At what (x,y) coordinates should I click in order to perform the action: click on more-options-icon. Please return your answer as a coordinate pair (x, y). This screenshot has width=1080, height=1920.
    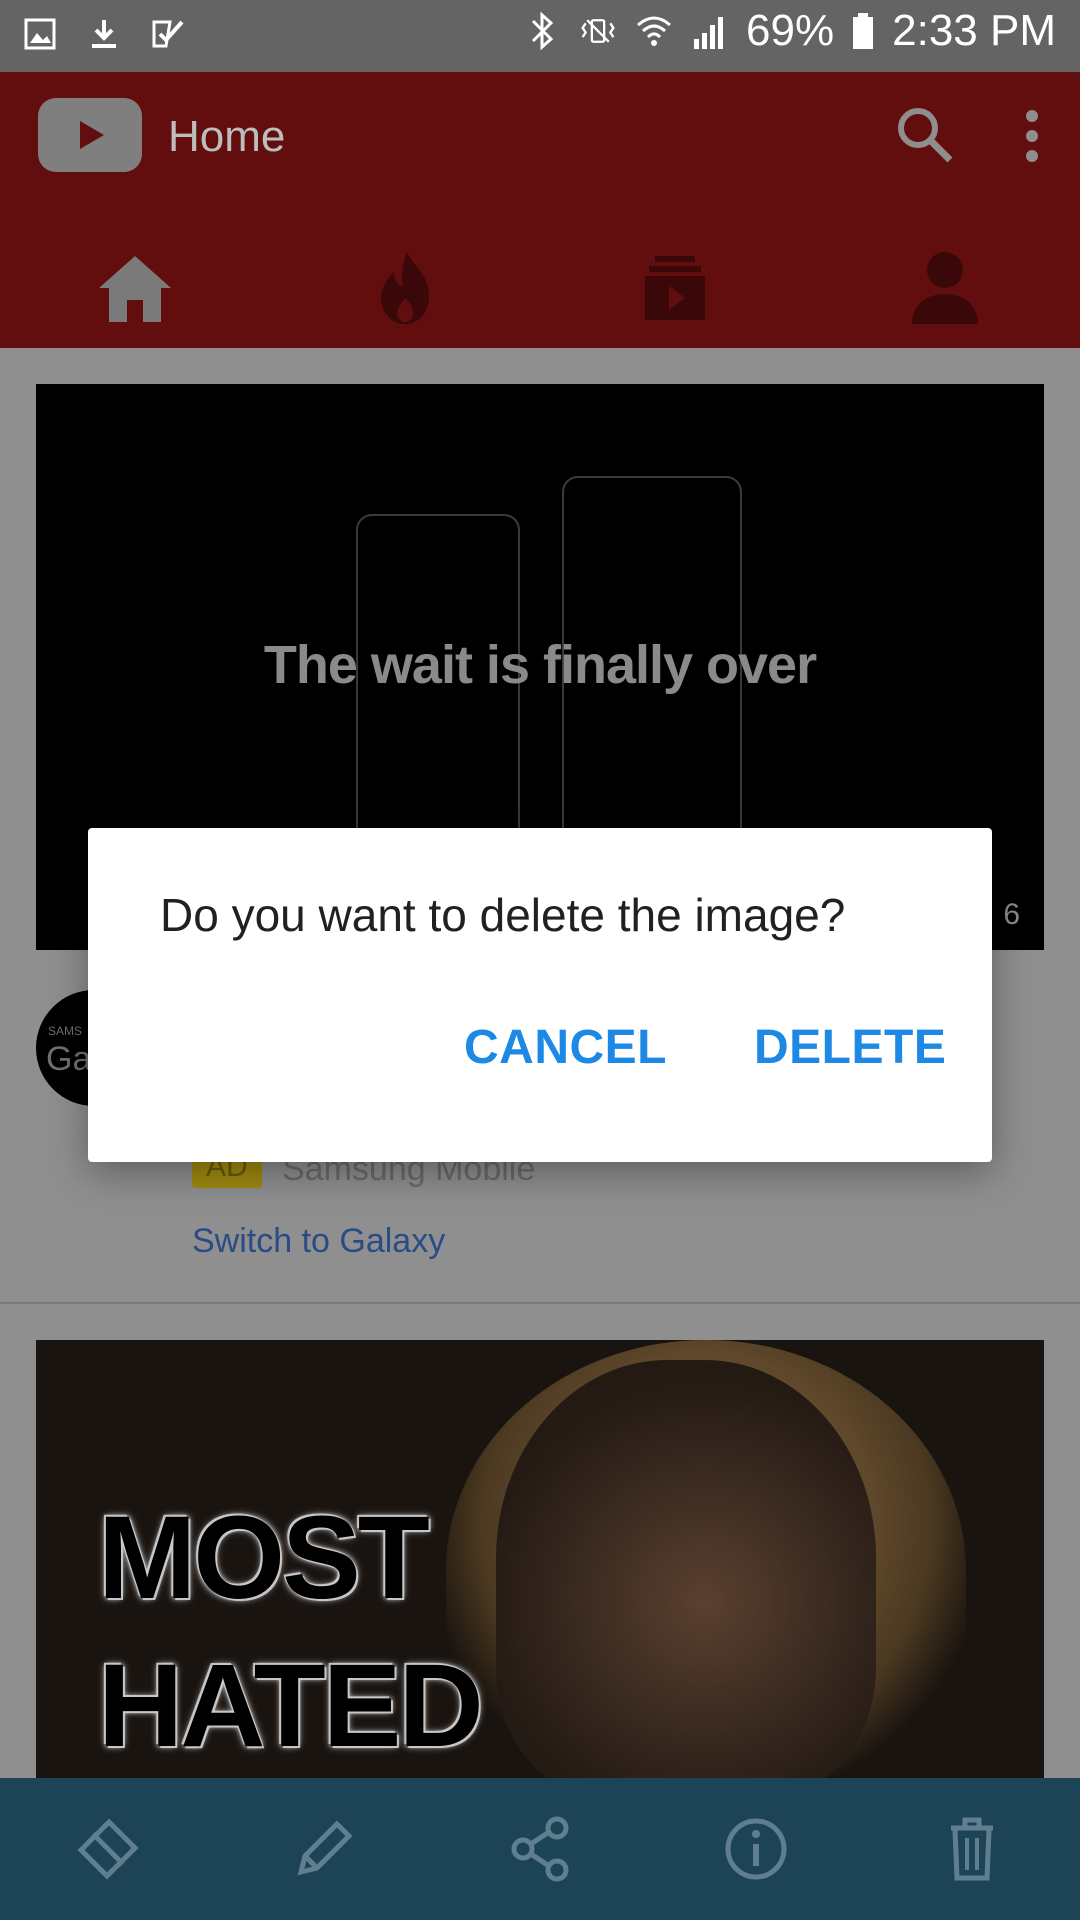
    Looking at the image, I should click on (1032, 136).